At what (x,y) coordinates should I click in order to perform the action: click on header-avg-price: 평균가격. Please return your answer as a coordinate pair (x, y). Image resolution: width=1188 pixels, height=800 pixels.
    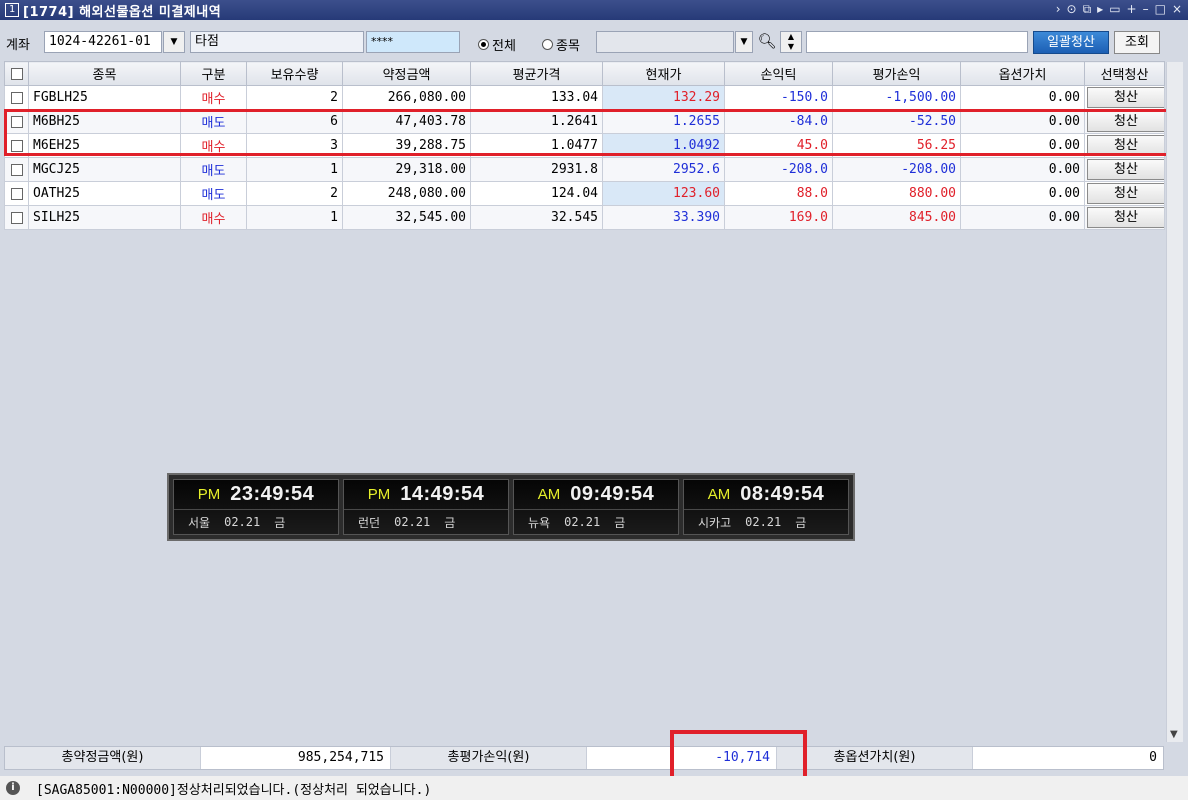
    Looking at the image, I should click on (536, 73).